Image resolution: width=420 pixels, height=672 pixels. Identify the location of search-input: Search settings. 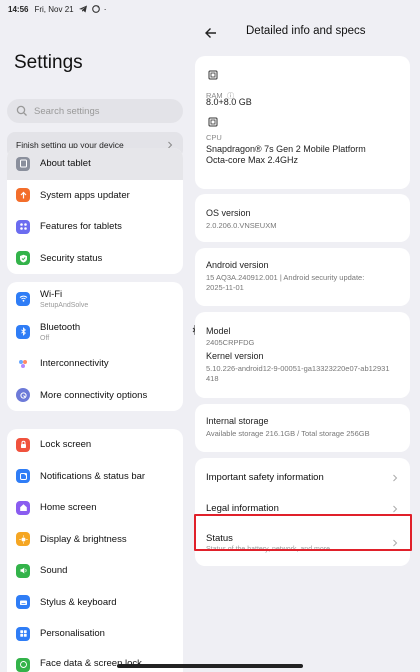
(95, 111).